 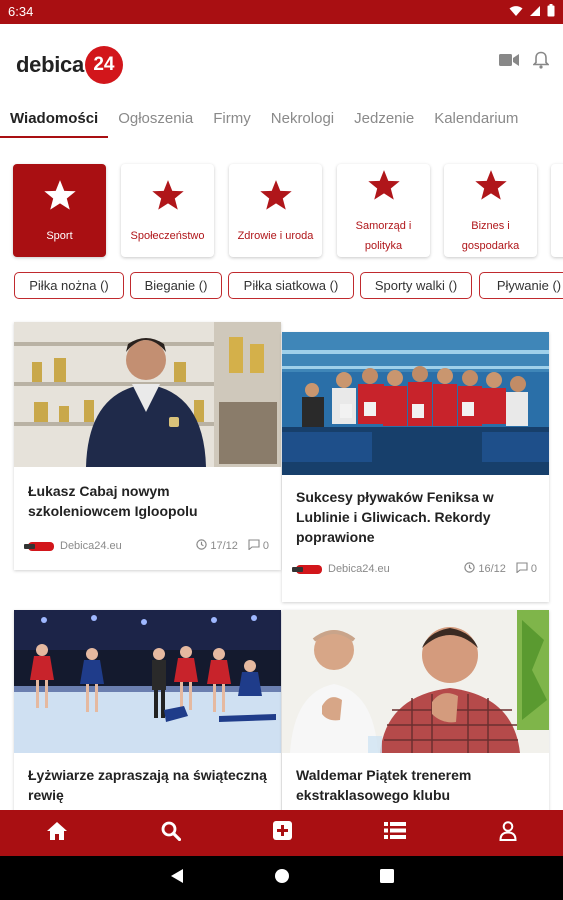 What do you see at coordinates (383, 236) in the screenshot?
I see `category-label: Samorząd i polityka` at bounding box center [383, 236].